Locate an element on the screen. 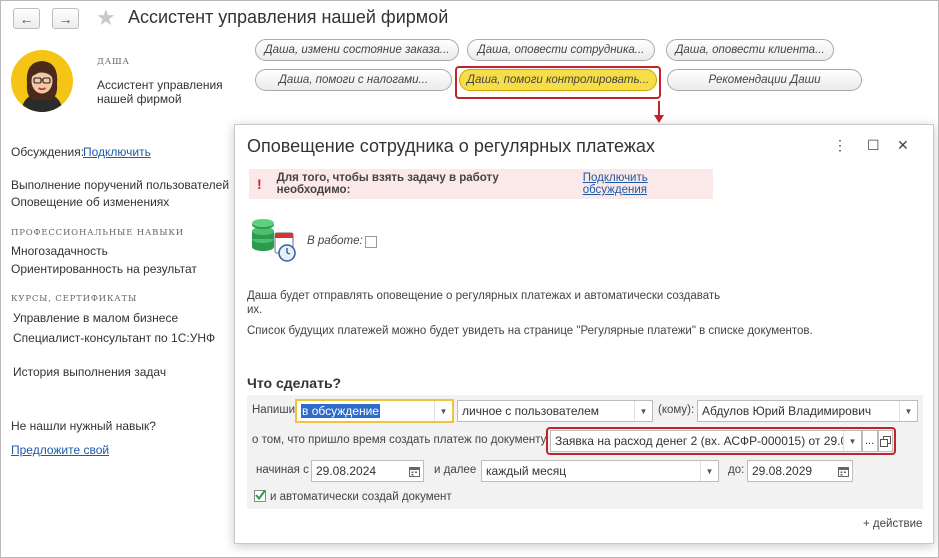 This screenshot has width=939, height=558. woman-avatar-icon is located at coordinates (42, 86).